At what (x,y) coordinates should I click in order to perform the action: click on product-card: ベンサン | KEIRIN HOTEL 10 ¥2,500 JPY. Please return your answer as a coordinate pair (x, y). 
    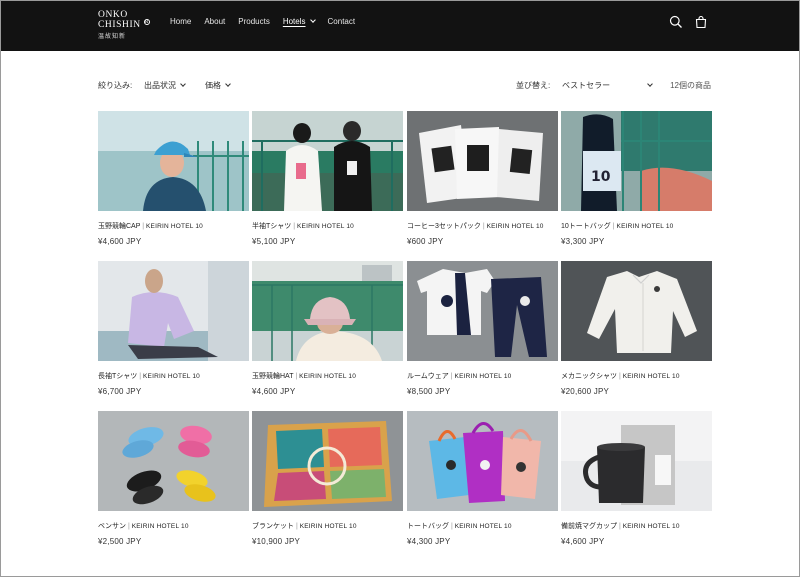
    Looking at the image, I should click on (173, 478).